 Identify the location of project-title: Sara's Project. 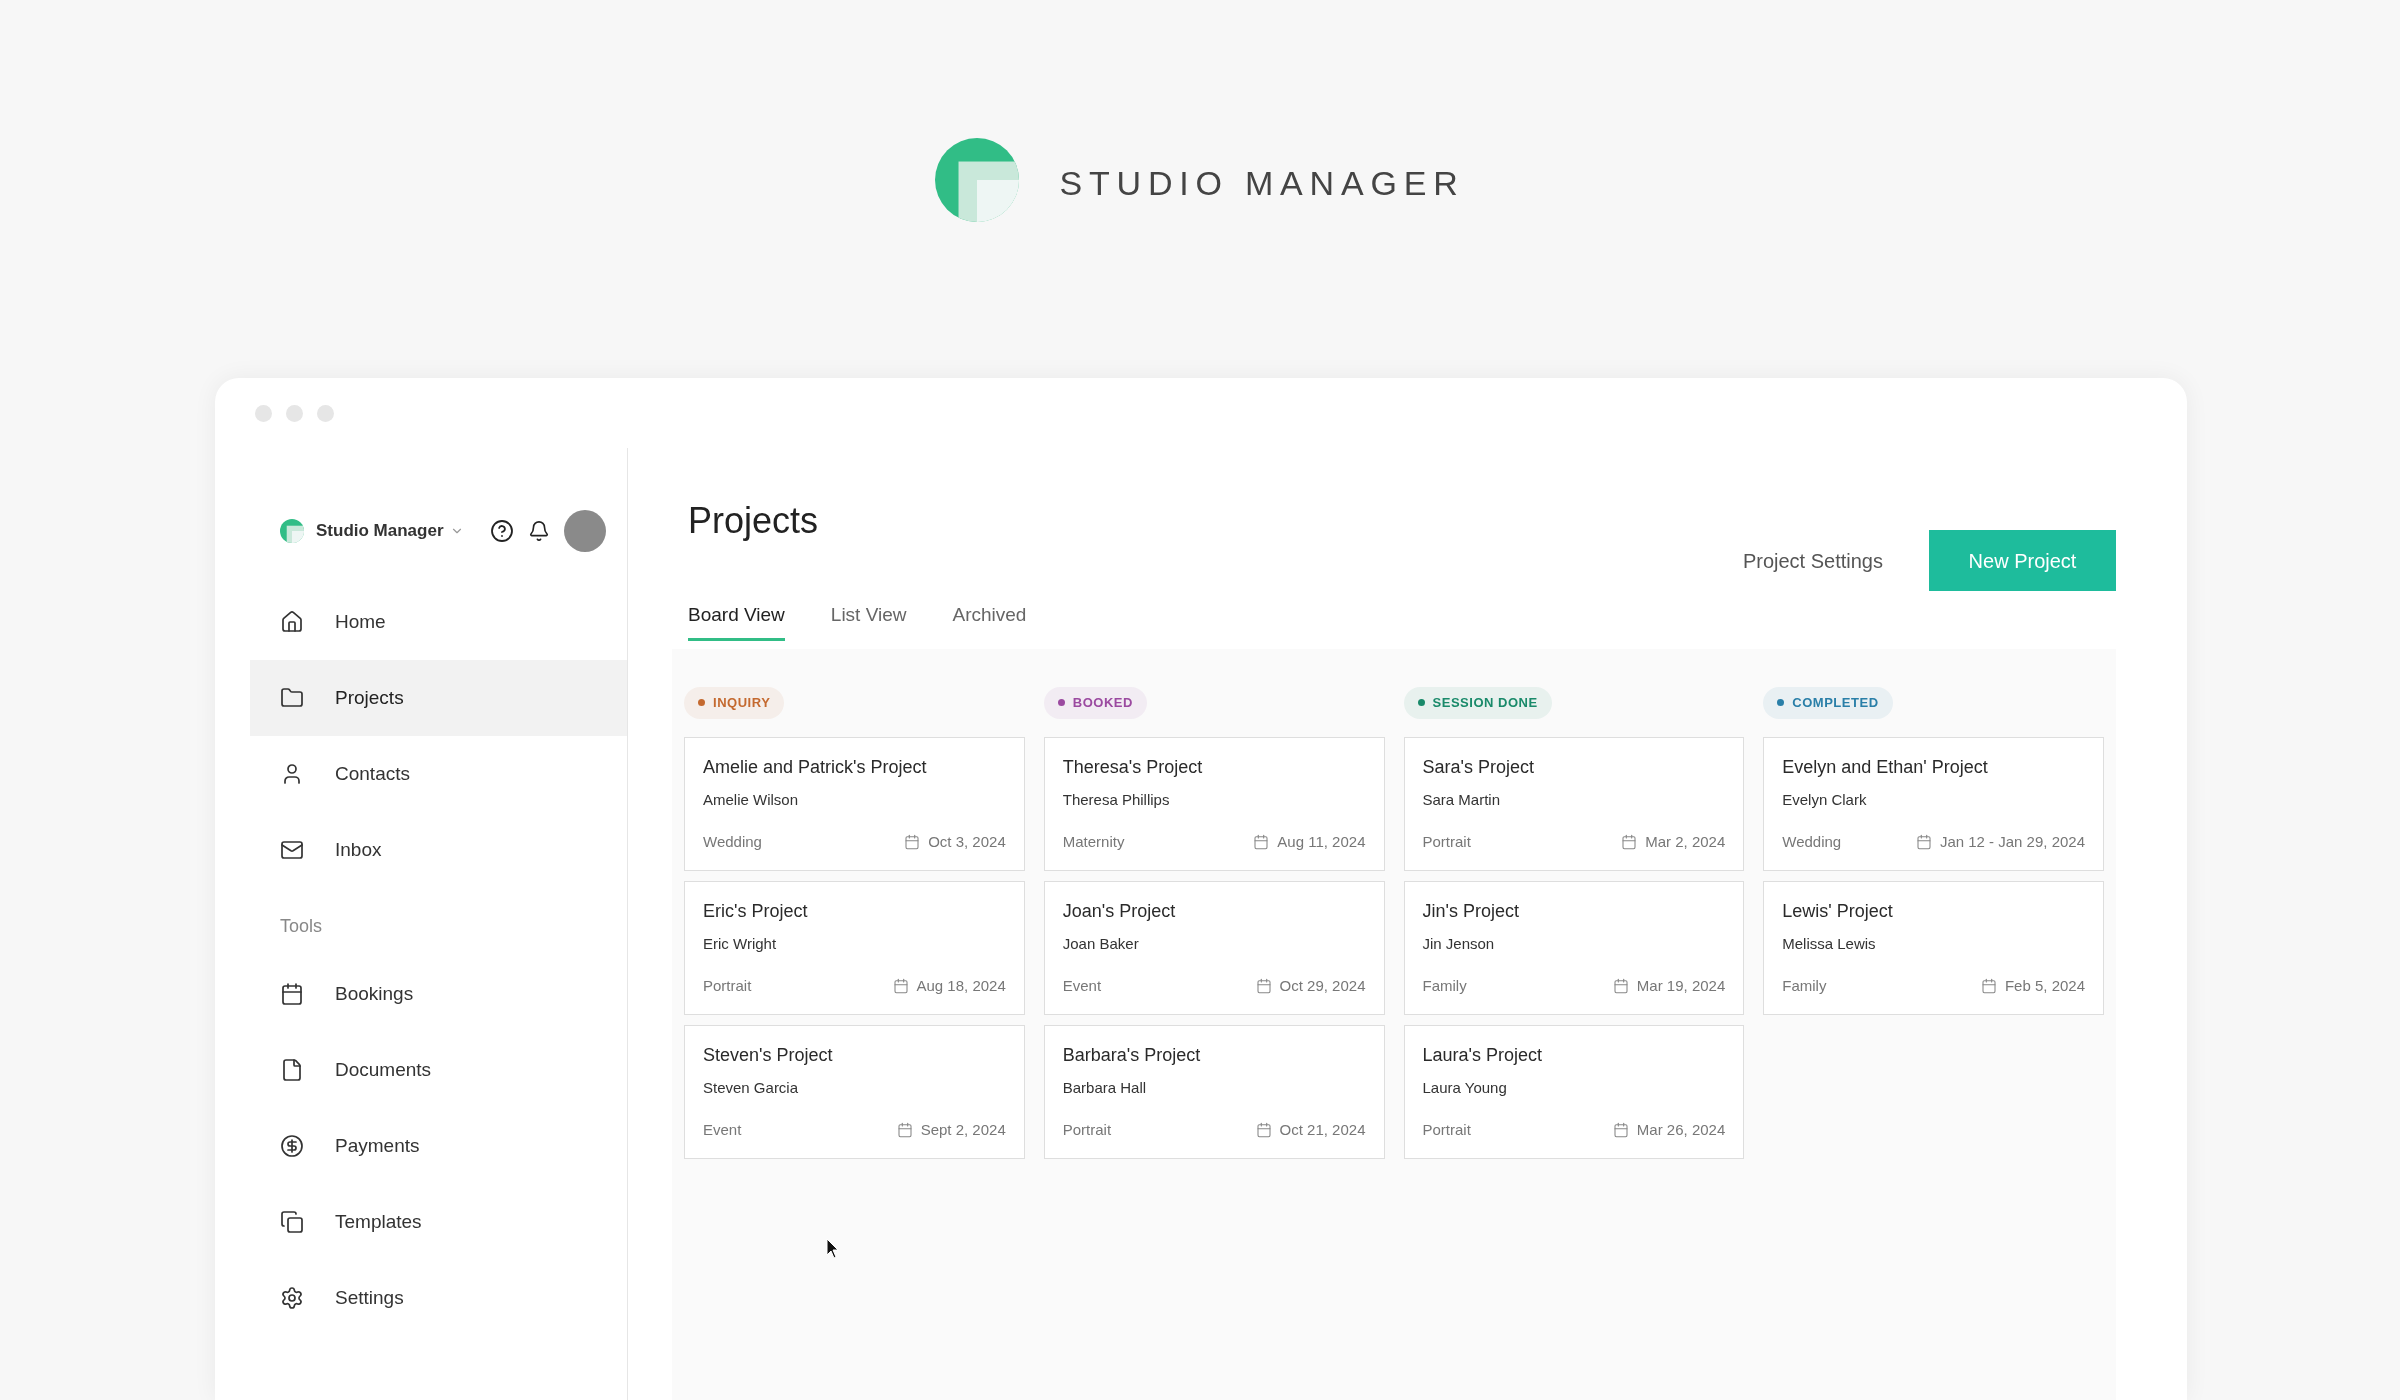
(1478, 767).